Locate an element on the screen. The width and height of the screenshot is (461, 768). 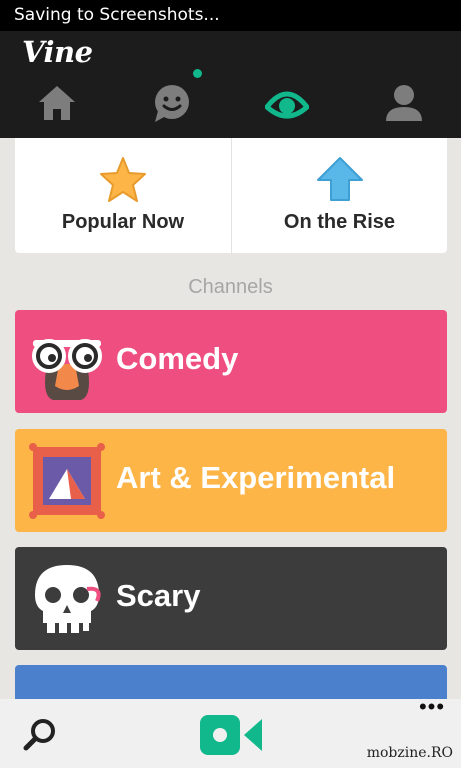
popular-now-card: Popular Now is located at coordinates (123, 195).